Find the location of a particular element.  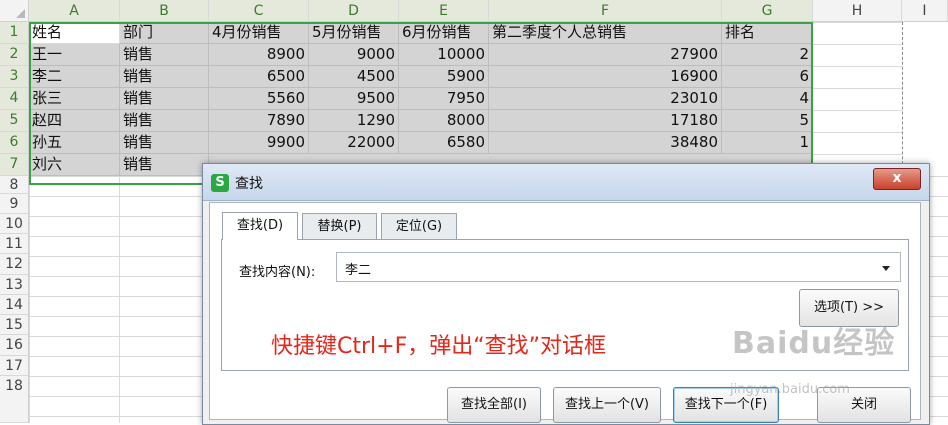

row-header: 14 is located at coordinates (14, 305).